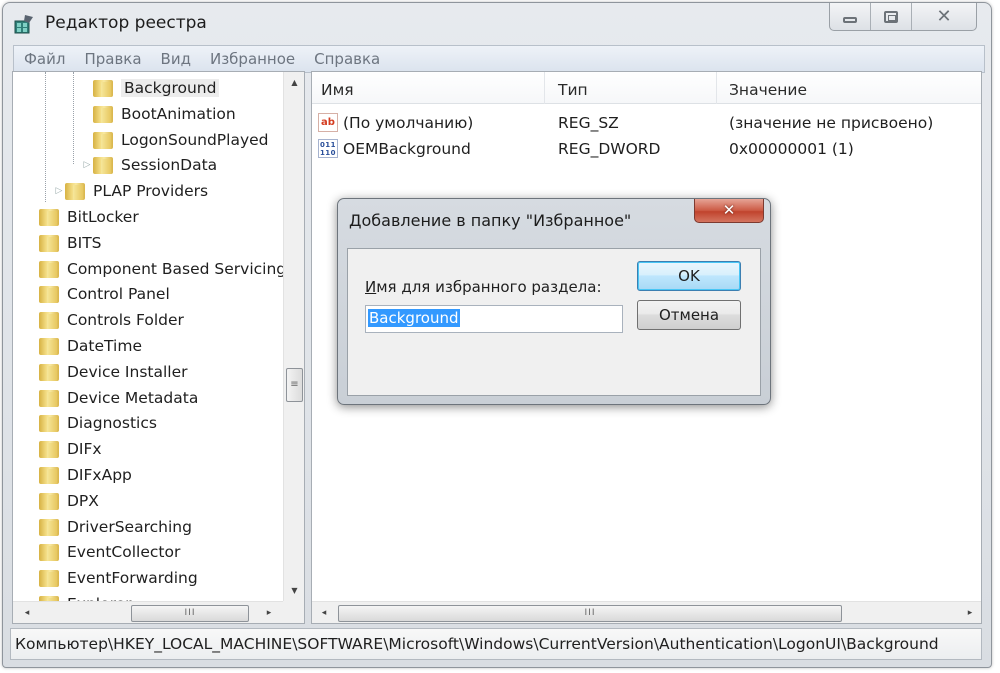  I want to click on menu-edit: Правка, so click(112, 59).